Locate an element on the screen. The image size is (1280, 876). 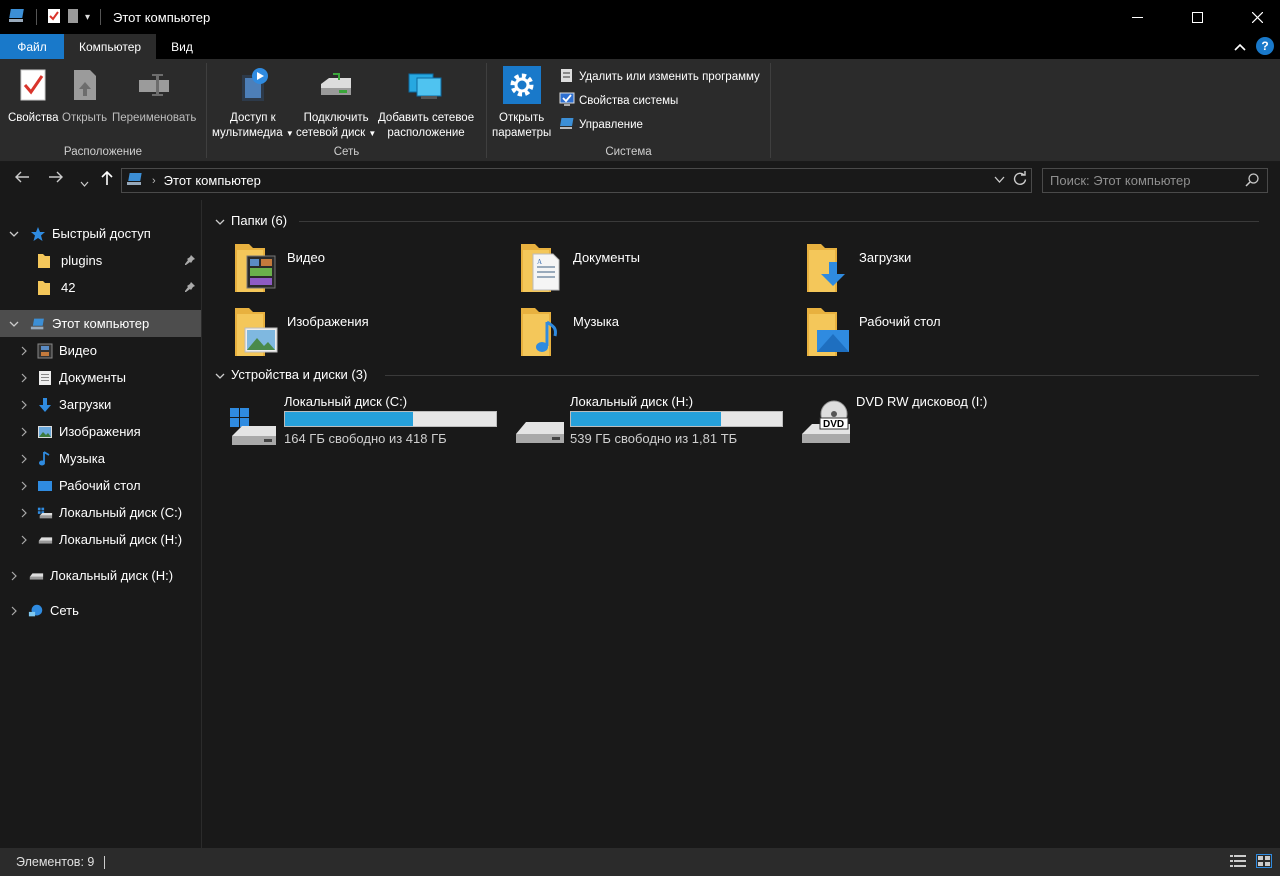
close-button is located at coordinates (1257, 17).